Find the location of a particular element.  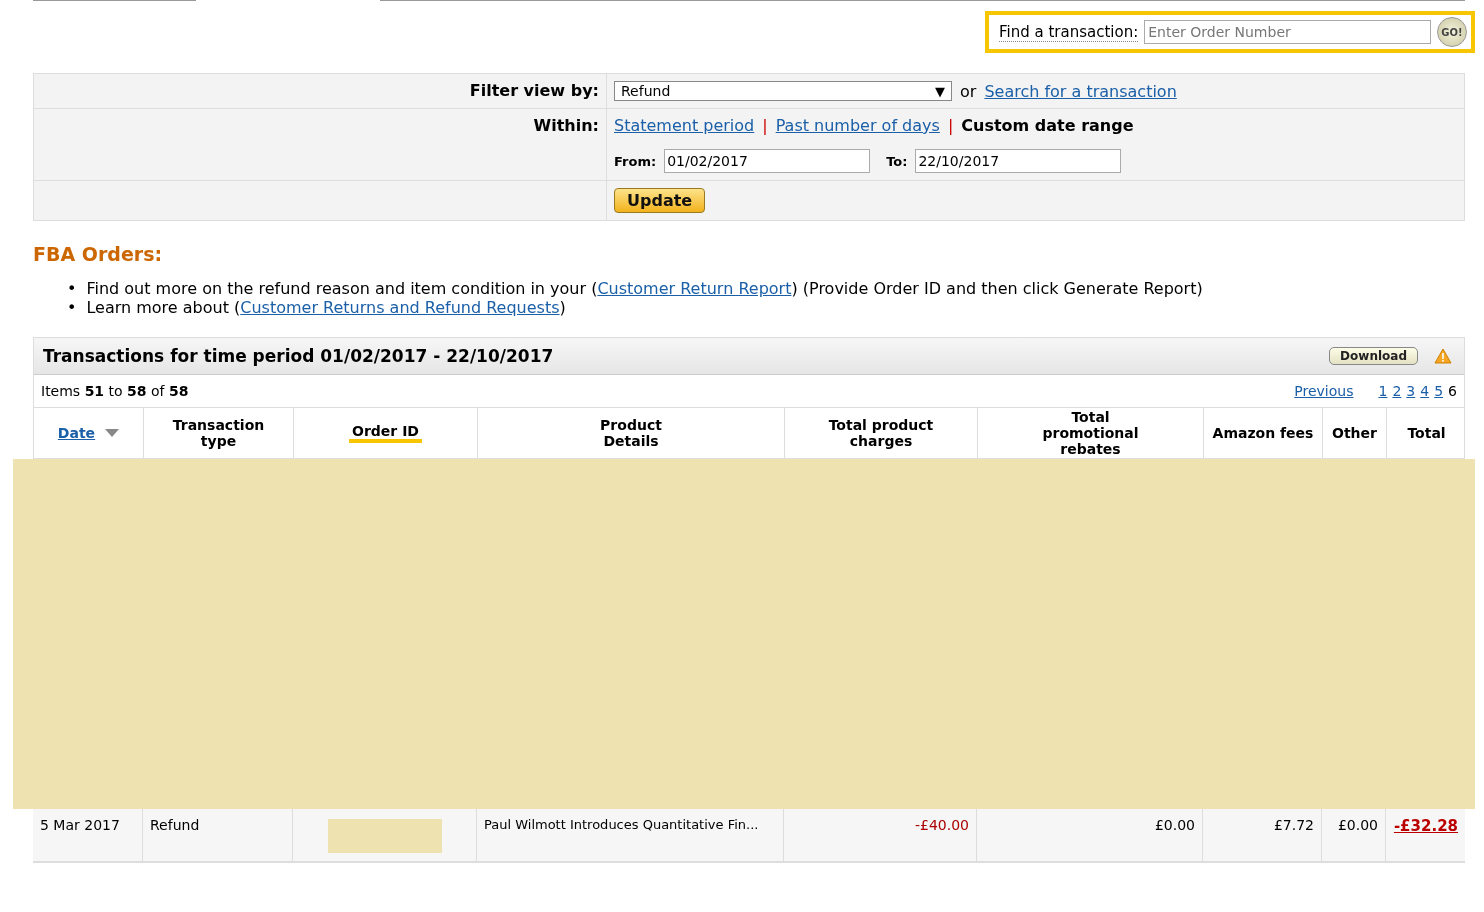

page-link: 1 is located at coordinates (1383, 391).